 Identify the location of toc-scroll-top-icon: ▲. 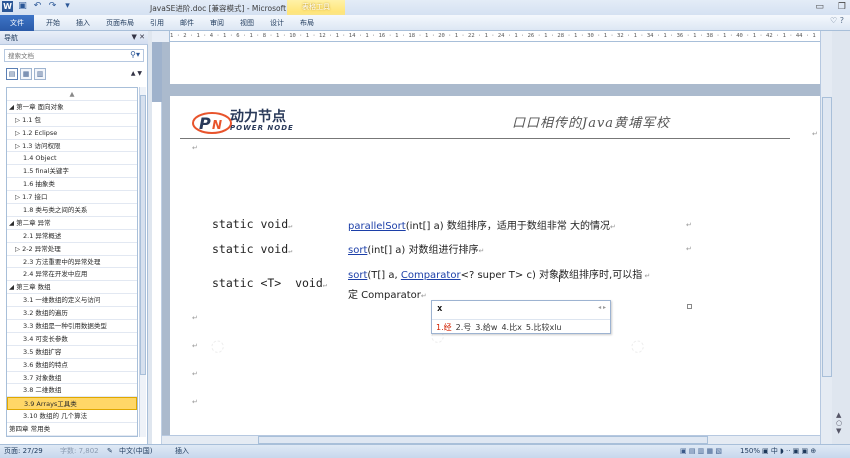
(72, 94).